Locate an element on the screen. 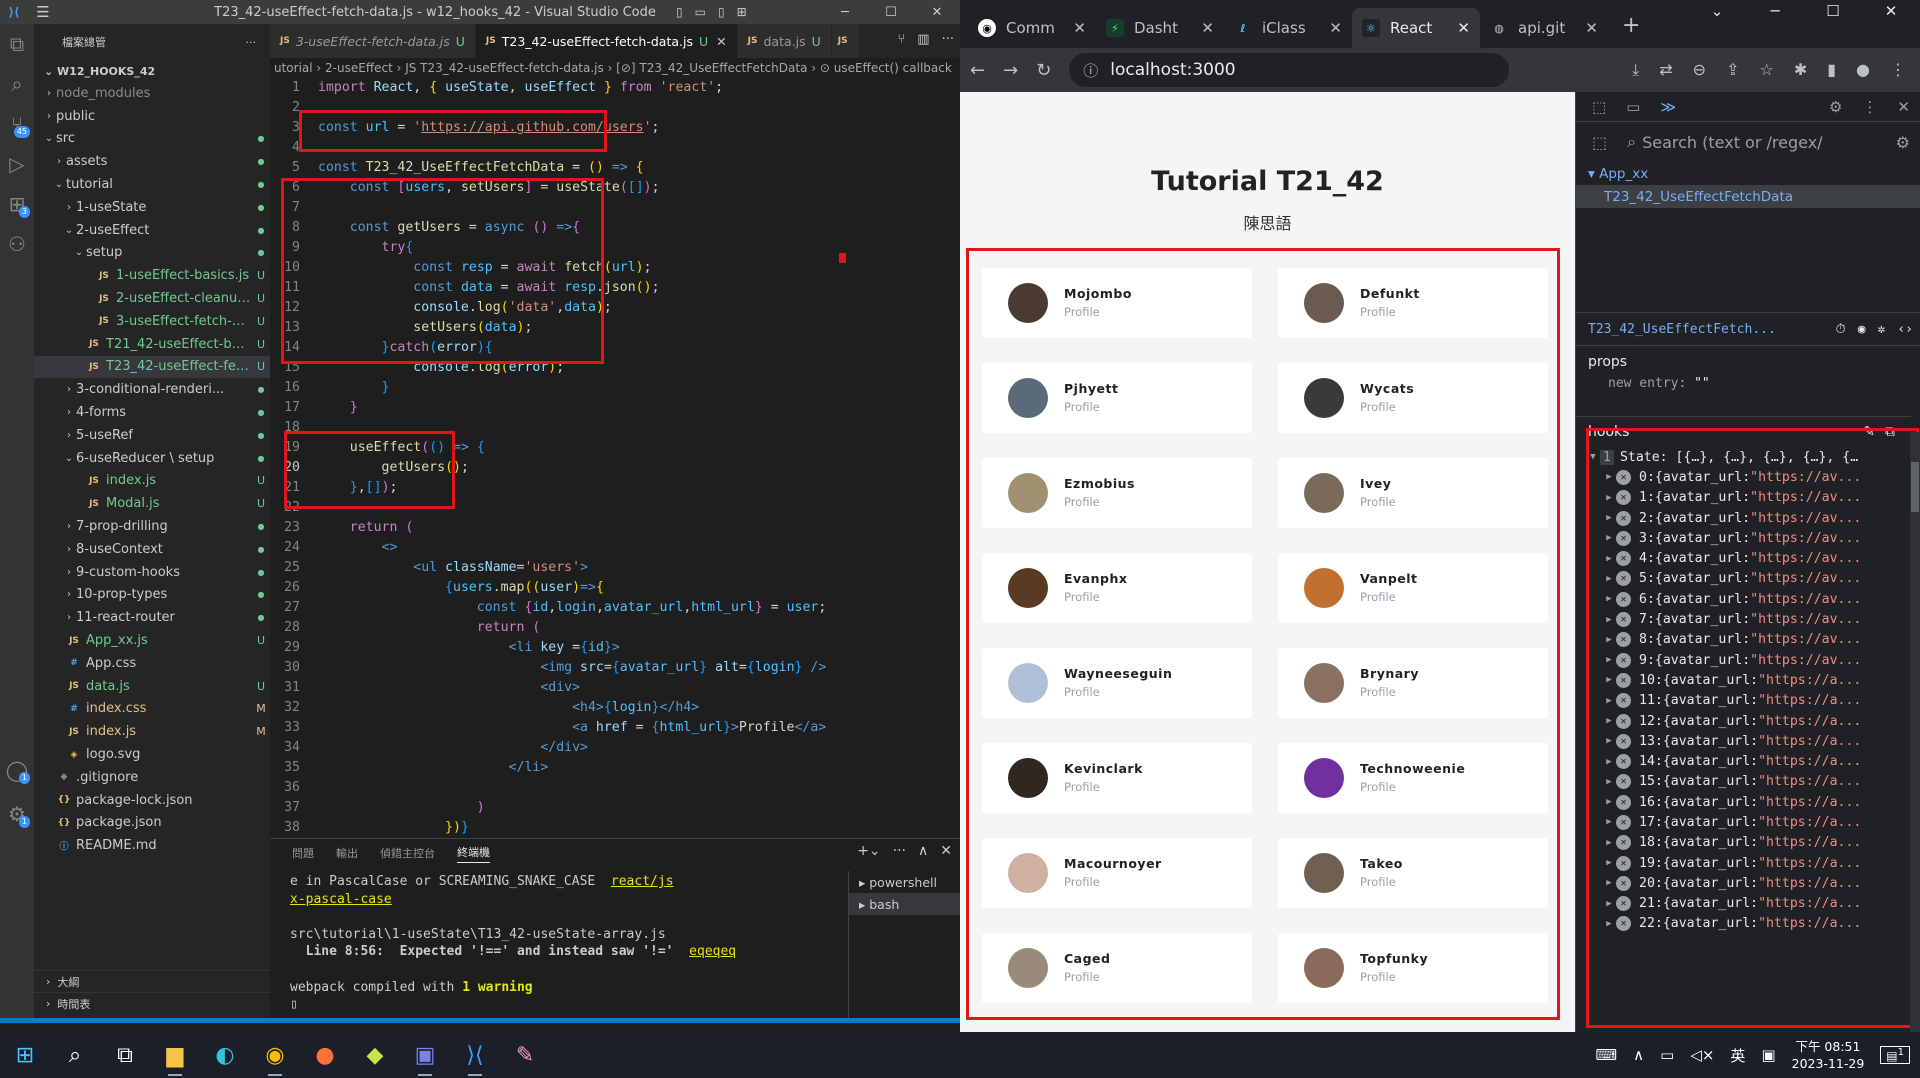  more-actions-icon: ··· is located at coordinates (899, 851).